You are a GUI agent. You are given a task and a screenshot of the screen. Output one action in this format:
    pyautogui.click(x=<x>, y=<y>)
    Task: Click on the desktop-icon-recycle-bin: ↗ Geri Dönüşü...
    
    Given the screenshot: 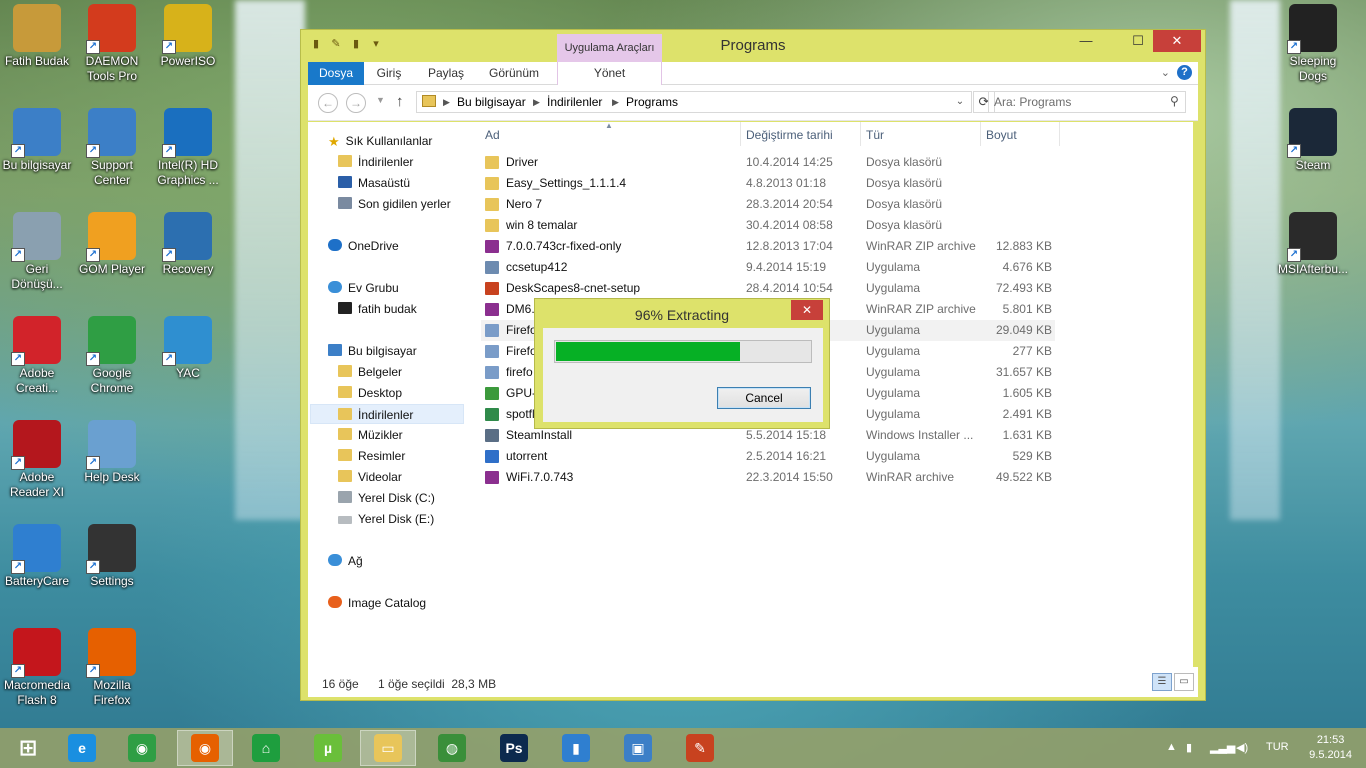 What is the action you would take?
    pyautogui.click(x=37, y=252)
    